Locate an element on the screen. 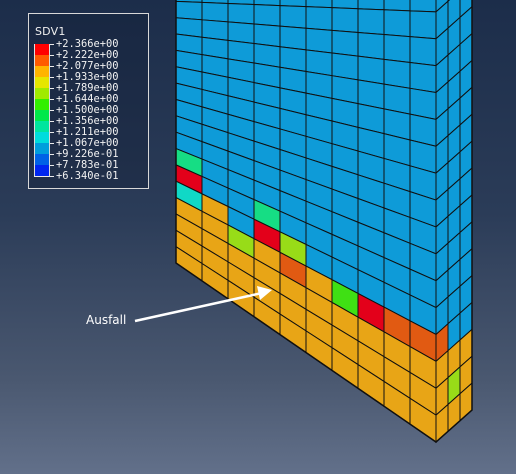 This screenshot has height=474, width=516. legend-tick is located at coordinates (44, 176).